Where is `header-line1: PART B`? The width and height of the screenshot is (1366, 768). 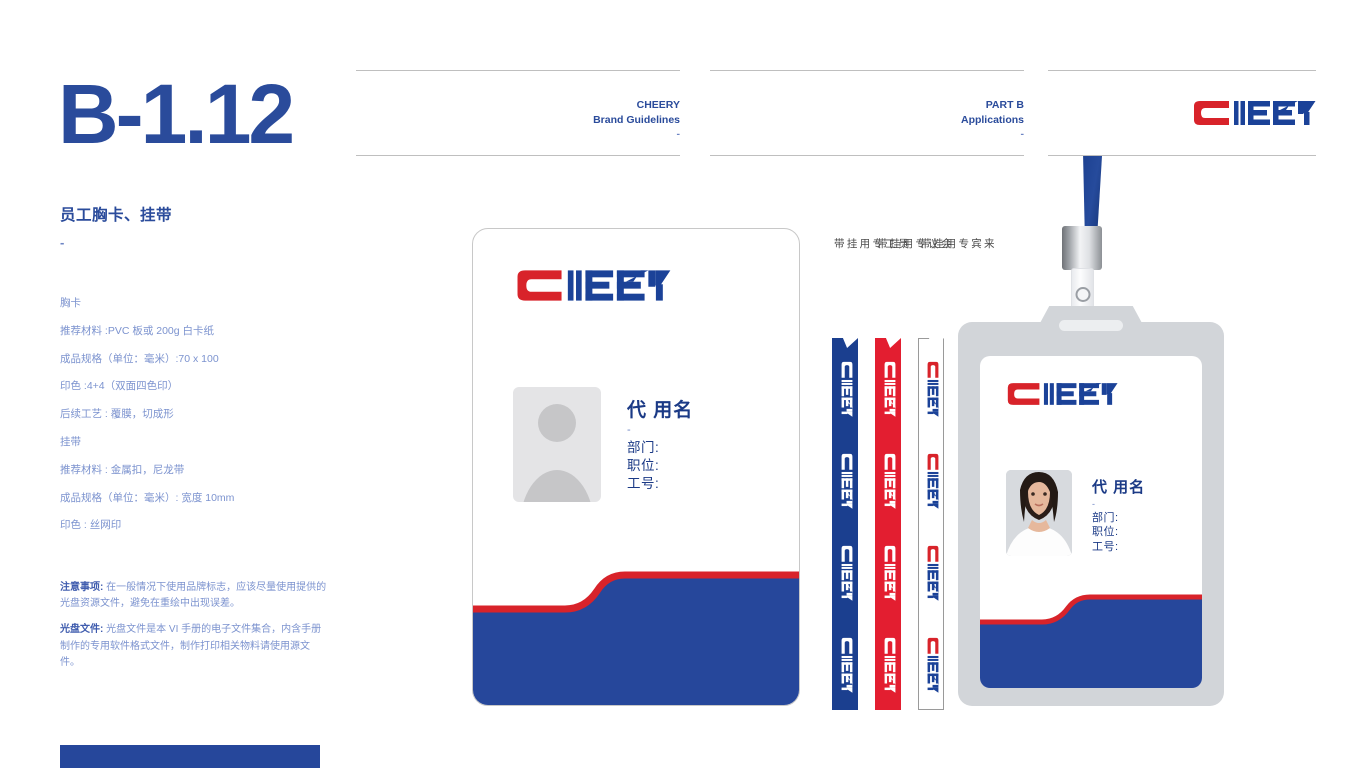 header-line1: PART B is located at coordinates (1004, 105).